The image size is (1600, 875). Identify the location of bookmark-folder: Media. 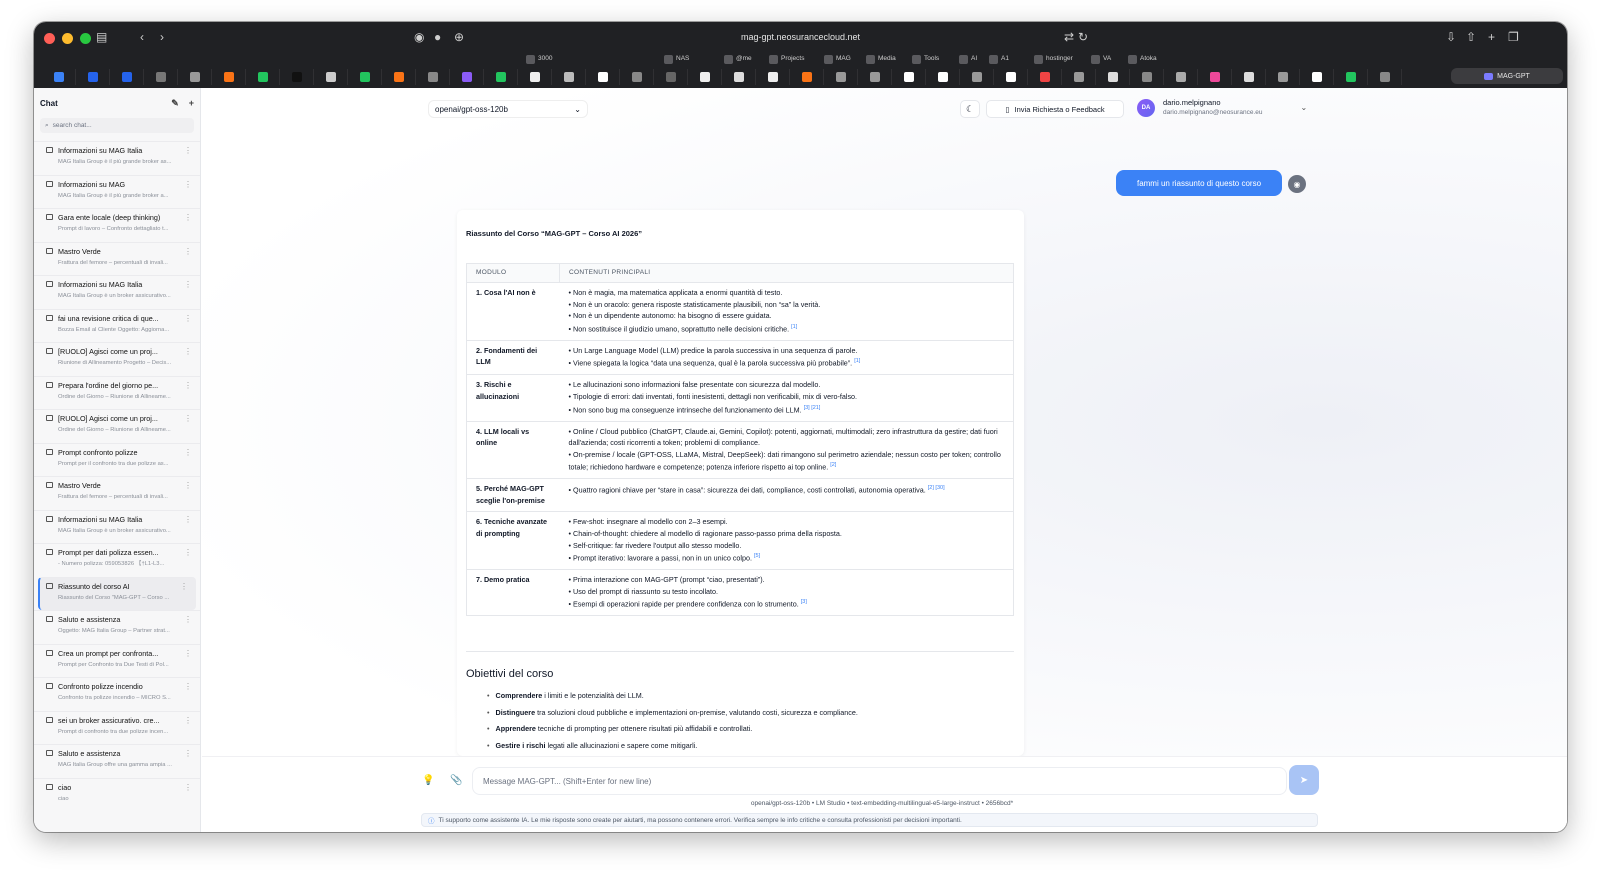
(881, 59).